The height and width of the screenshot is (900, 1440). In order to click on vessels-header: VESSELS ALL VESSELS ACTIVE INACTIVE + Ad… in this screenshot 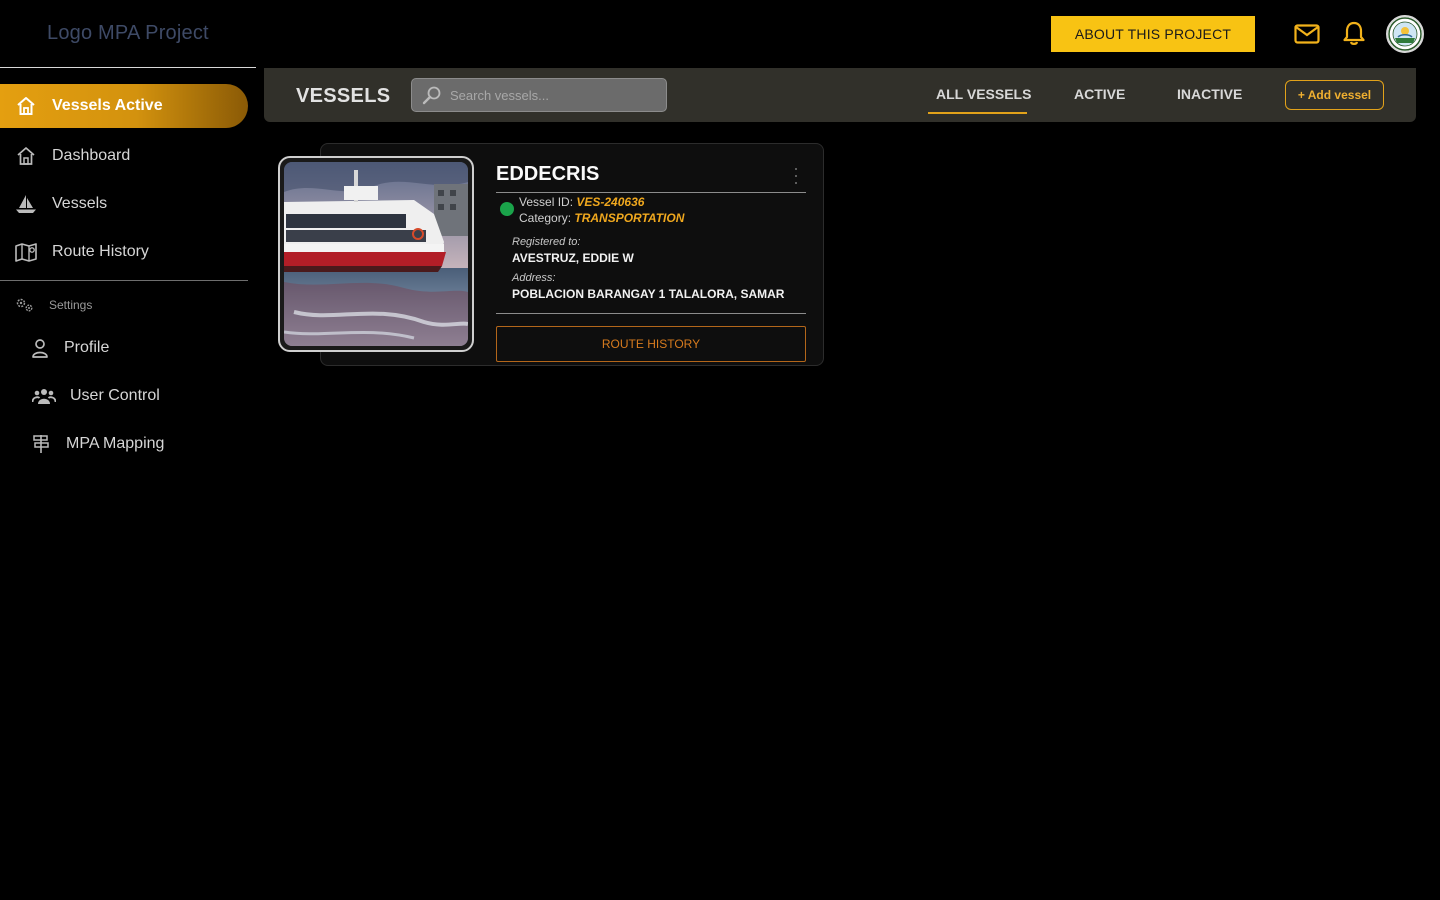, I will do `click(840, 95)`.